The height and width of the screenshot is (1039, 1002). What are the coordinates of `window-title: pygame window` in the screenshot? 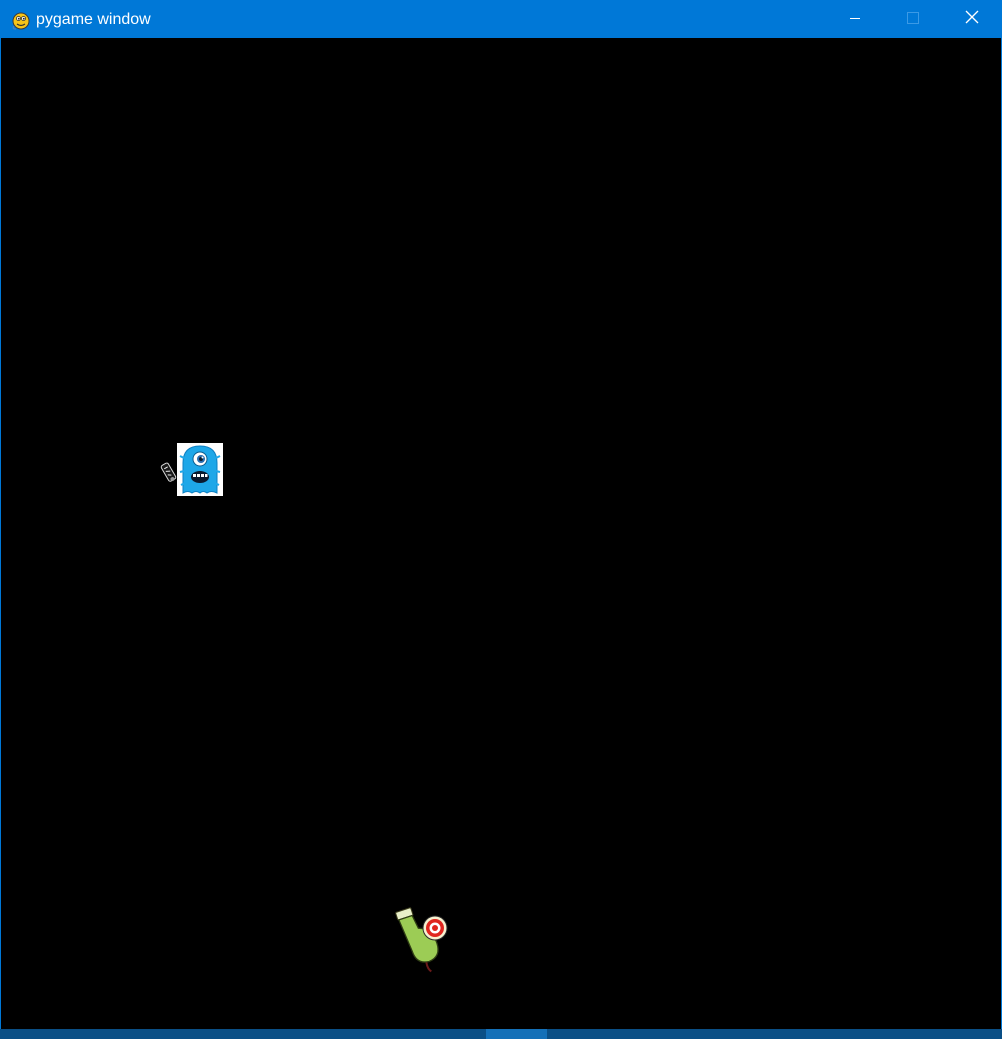 It's located at (93, 19).